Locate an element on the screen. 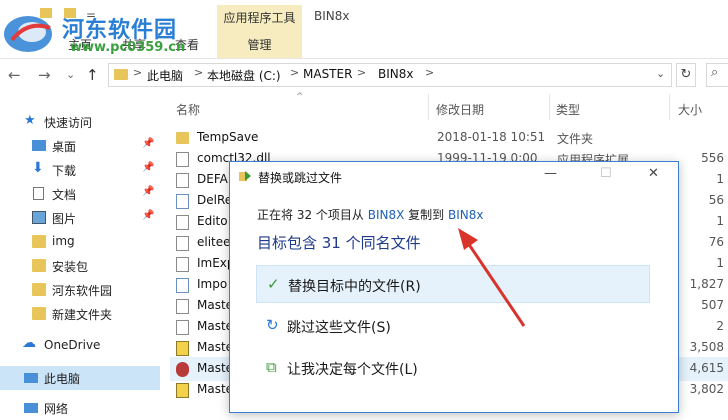 The image size is (728, 420). copy-middle: 复制到 is located at coordinates (426, 215).